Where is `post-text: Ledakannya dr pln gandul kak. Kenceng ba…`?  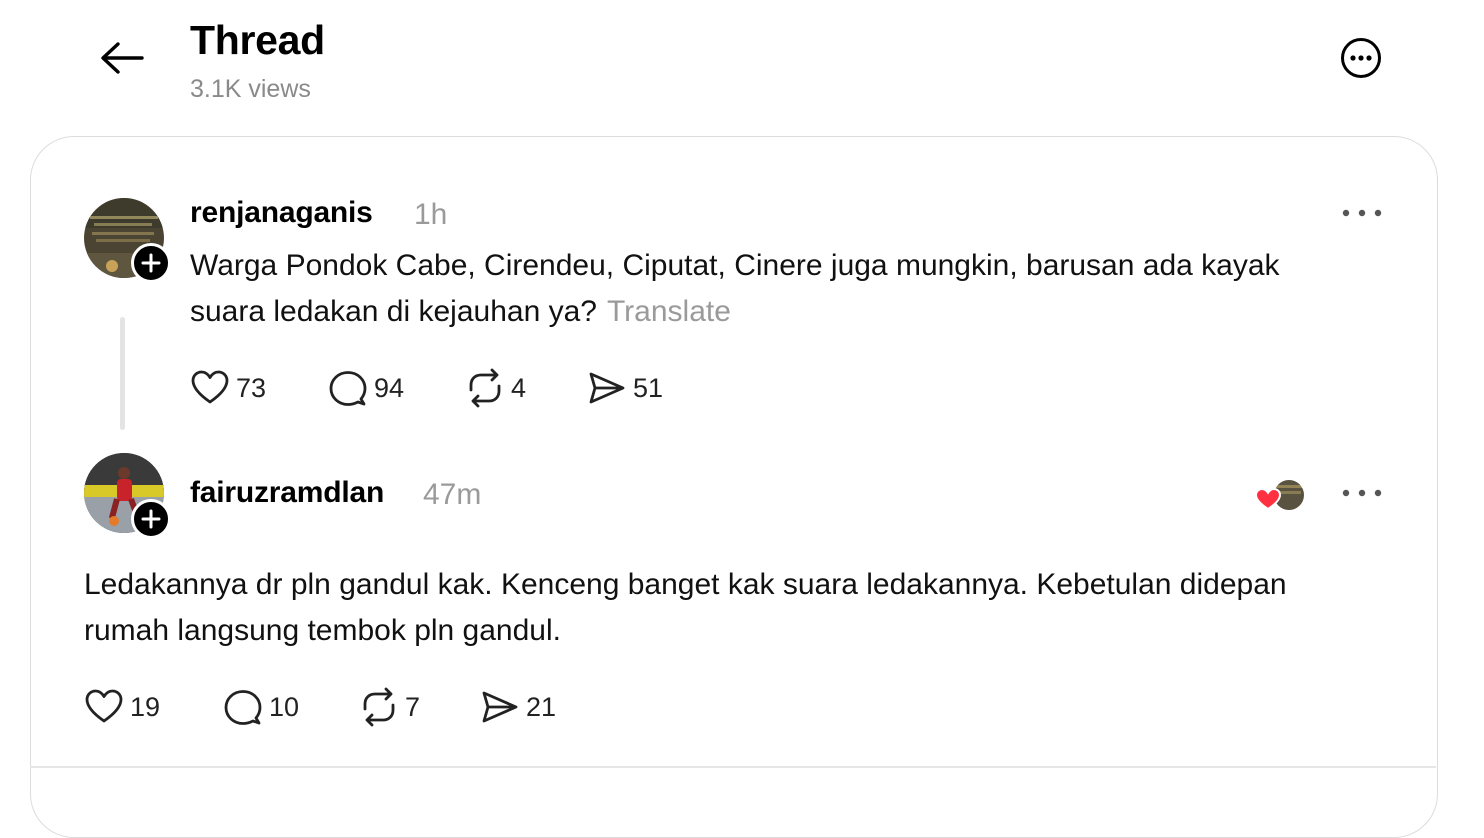
post-text: Ledakannya dr pln gandul kak. Kenceng ba… is located at coordinates (685, 607).